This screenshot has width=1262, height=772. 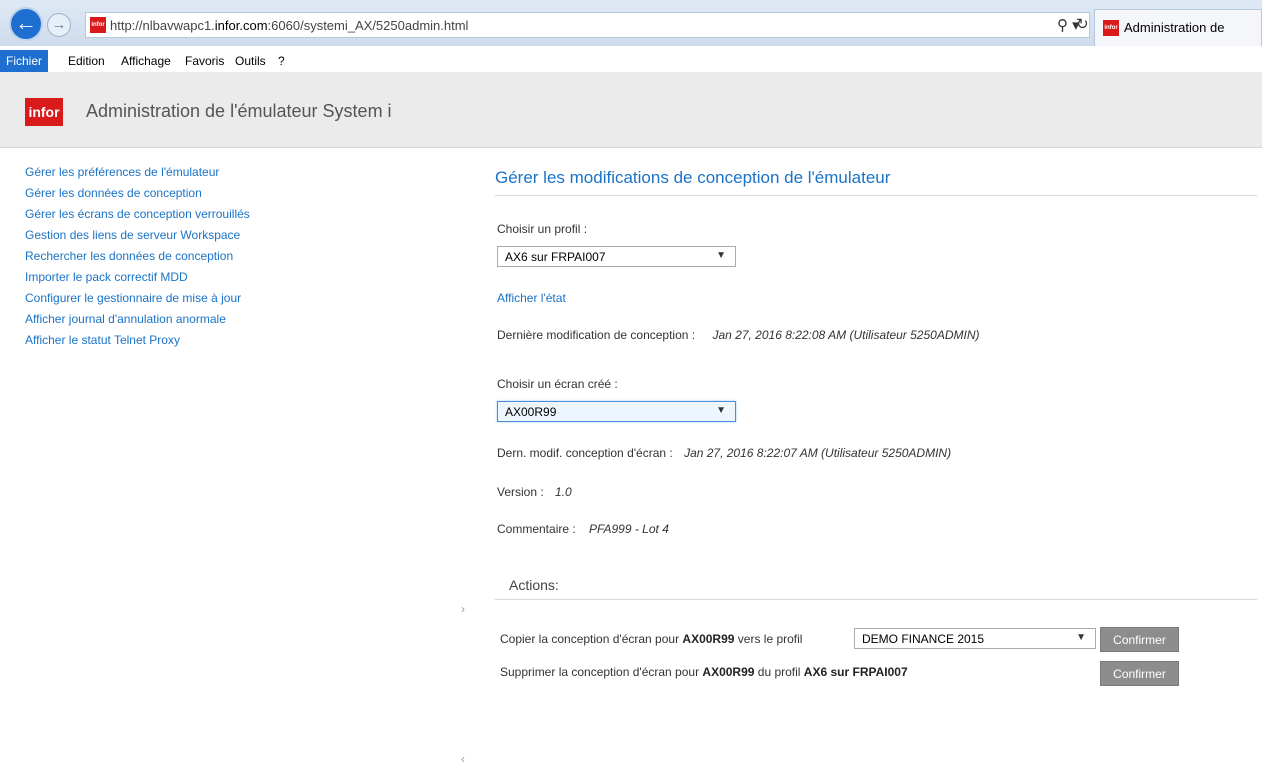 I want to click on comment-value: PFA999 - Lot 4, so click(x=629, y=529).